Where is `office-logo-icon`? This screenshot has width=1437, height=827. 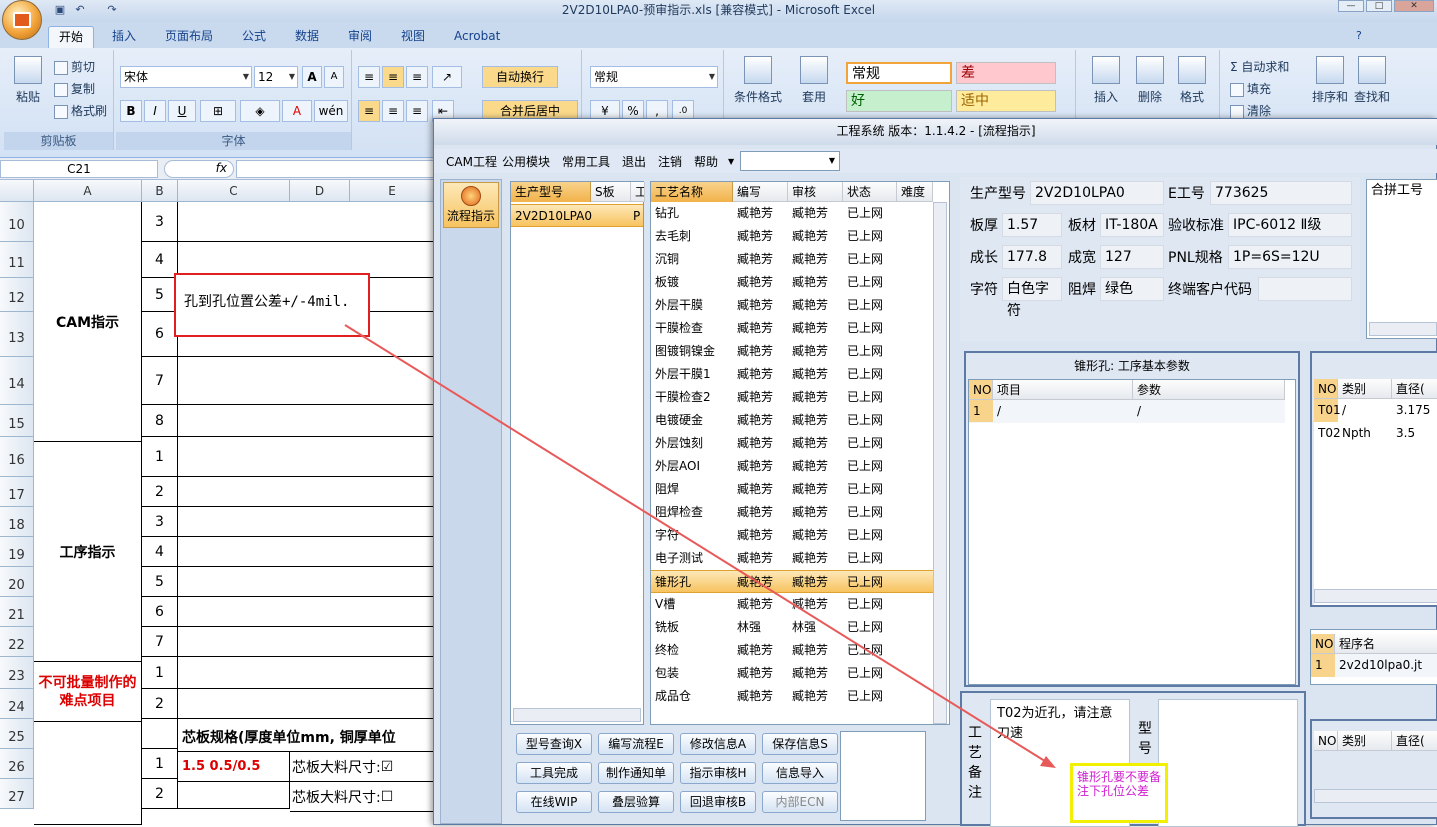
office-logo-icon is located at coordinates (22, 20).